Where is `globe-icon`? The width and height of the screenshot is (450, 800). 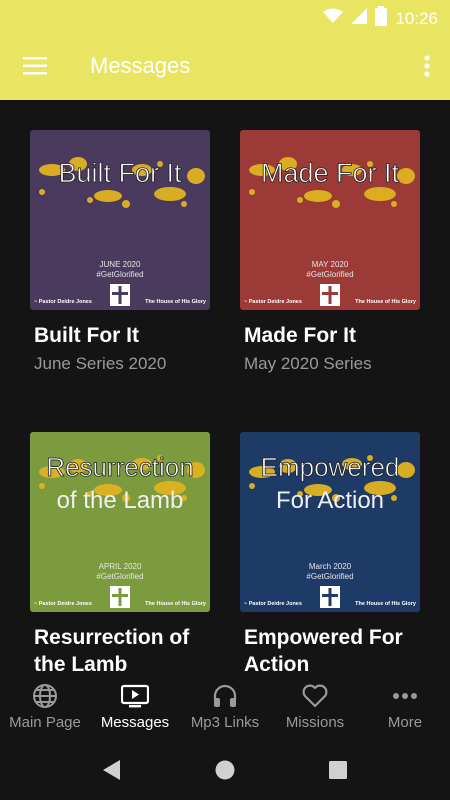 globe-icon is located at coordinates (45, 696).